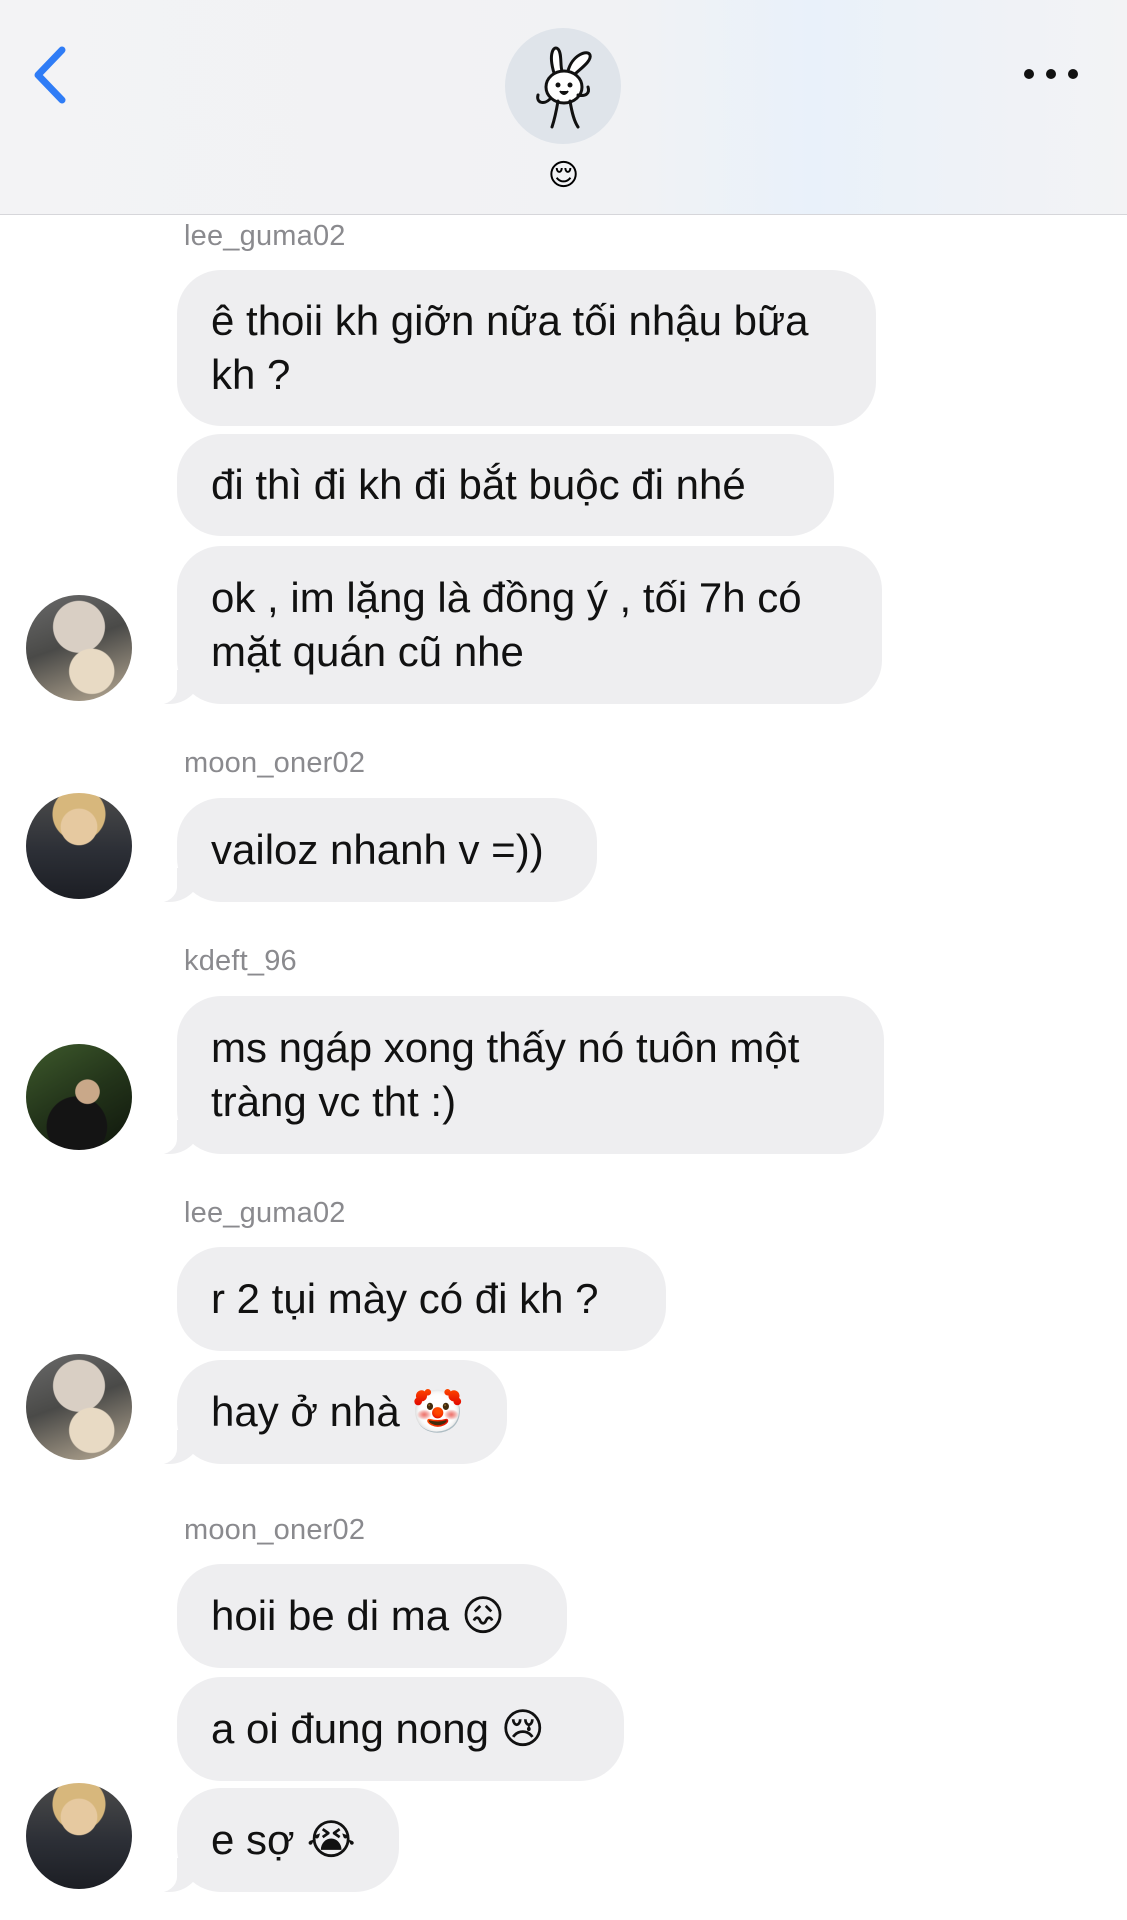 The width and height of the screenshot is (1127, 1920). I want to click on back-button, so click(53, 75).